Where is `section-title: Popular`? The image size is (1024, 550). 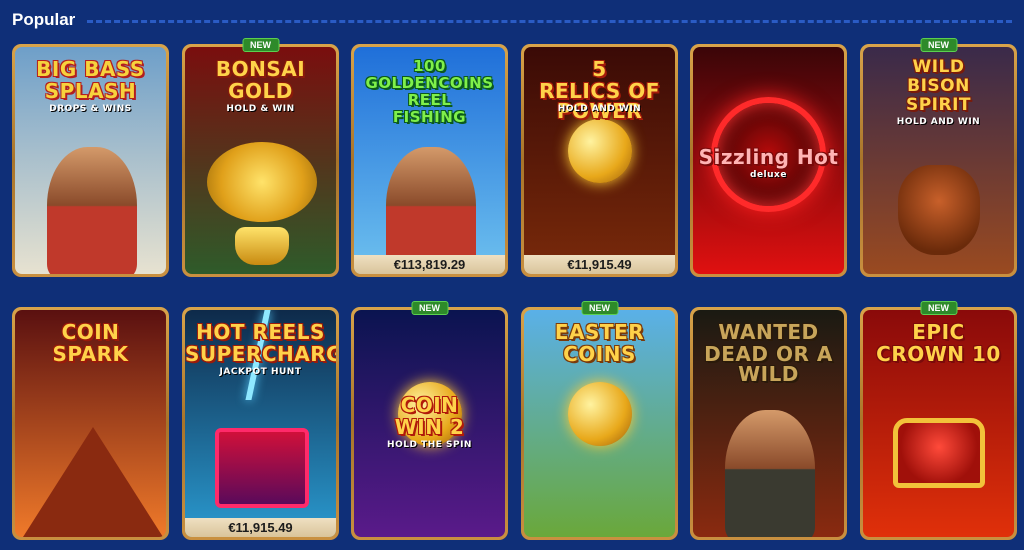 section-title: Popular is located at coordinates (44, 19).